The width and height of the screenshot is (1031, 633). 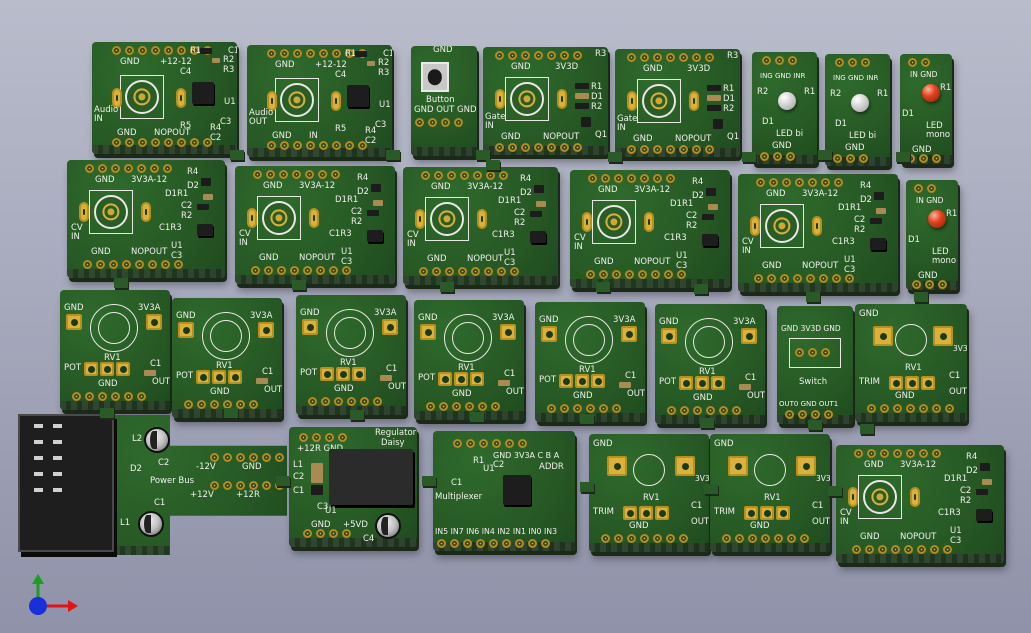 I want to click on pin-header, so click(x=439, y=122).